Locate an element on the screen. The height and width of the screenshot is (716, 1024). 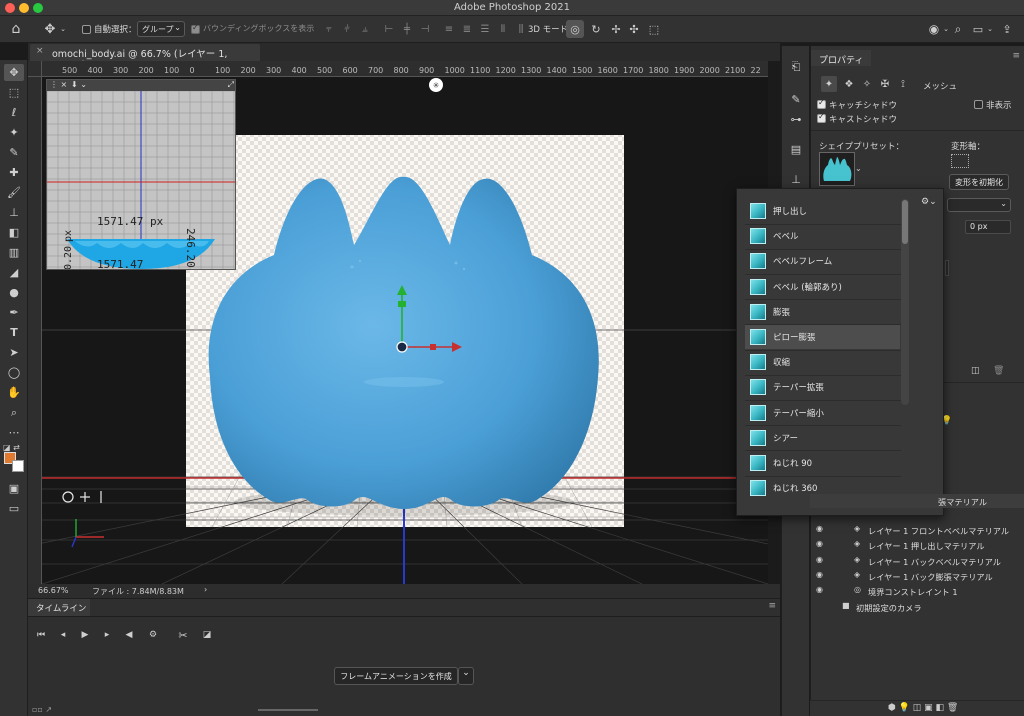
hand-tool-icon: ✋ is located at coordinates (14, 392).